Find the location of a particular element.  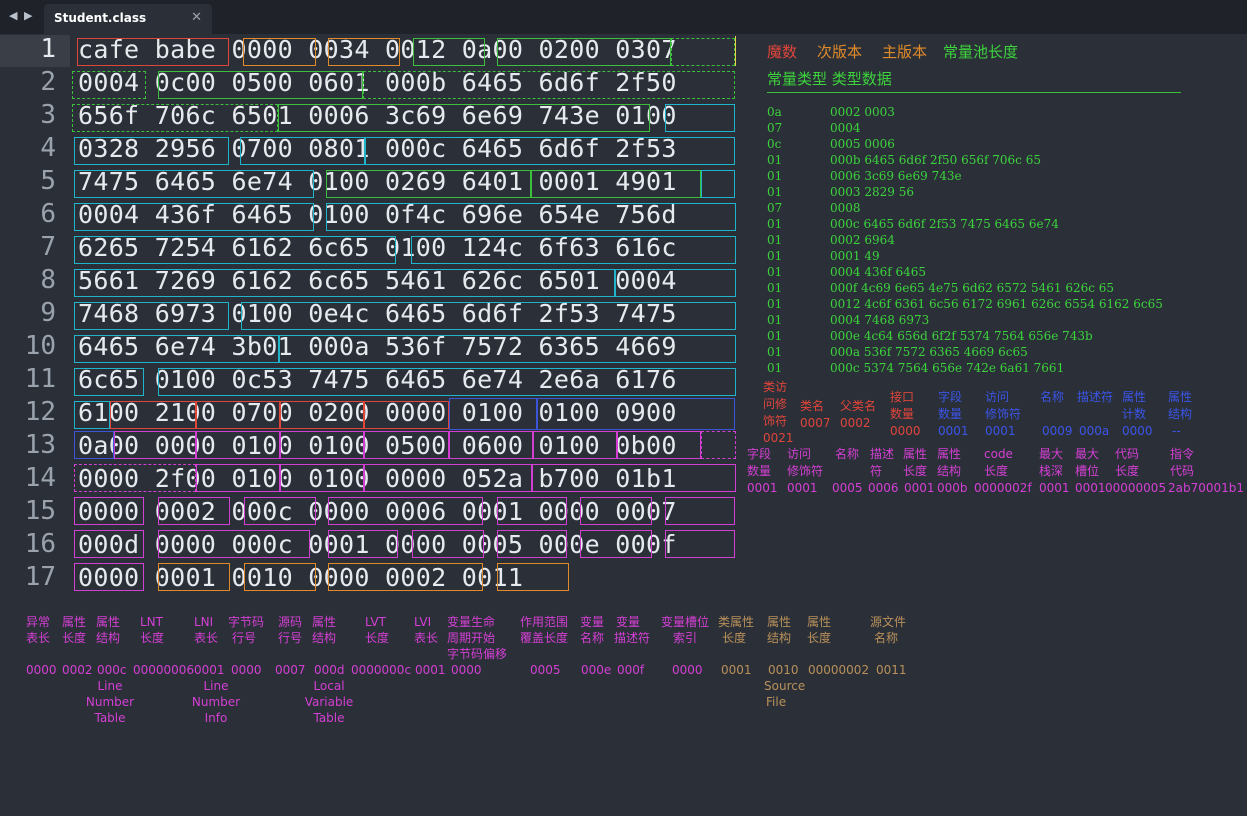

src-file-label: 源文件 is located at coordinates (888, 622).